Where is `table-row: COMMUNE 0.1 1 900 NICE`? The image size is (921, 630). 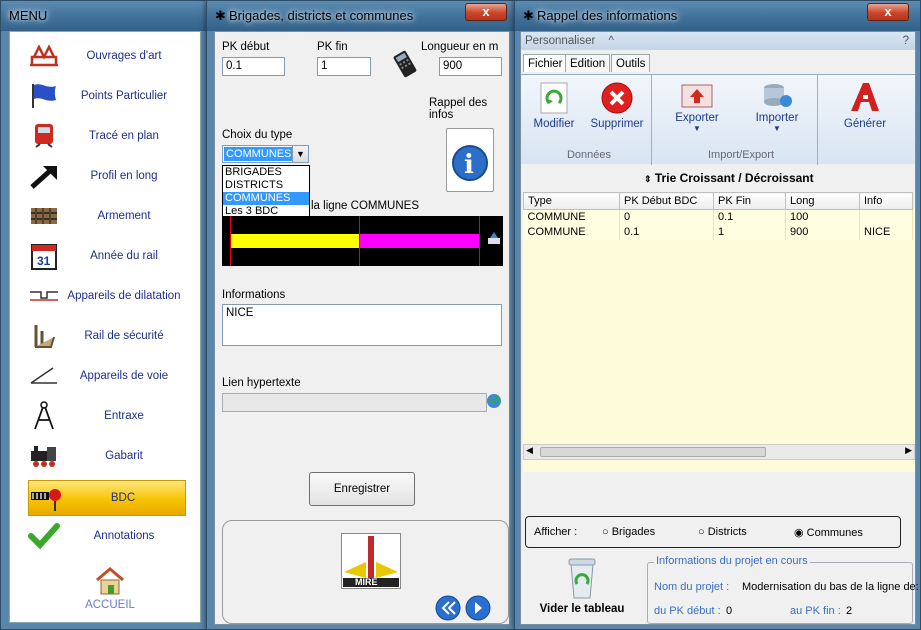 table-row: COMMUNE 0.1 1 900 NICE is located at coordinates (718, 232).